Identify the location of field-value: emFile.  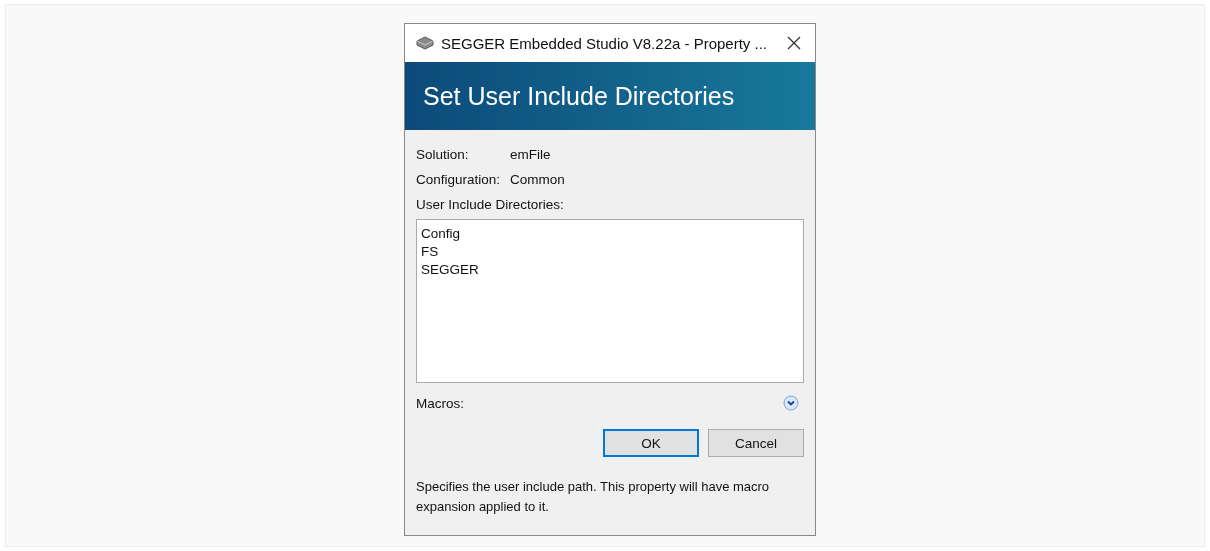
(530, 154).